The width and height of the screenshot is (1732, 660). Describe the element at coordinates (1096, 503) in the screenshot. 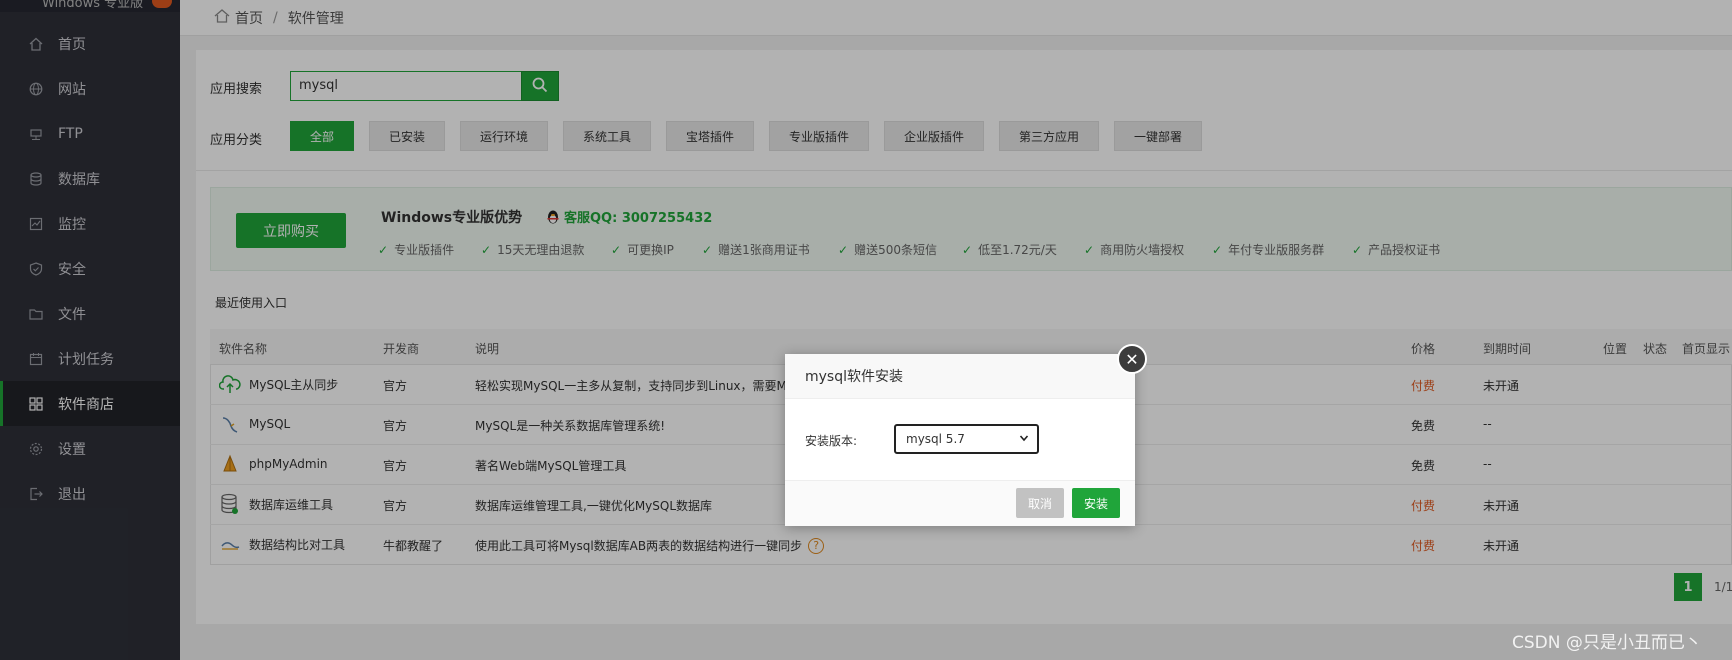

I see `install-button: 安装` at that location.